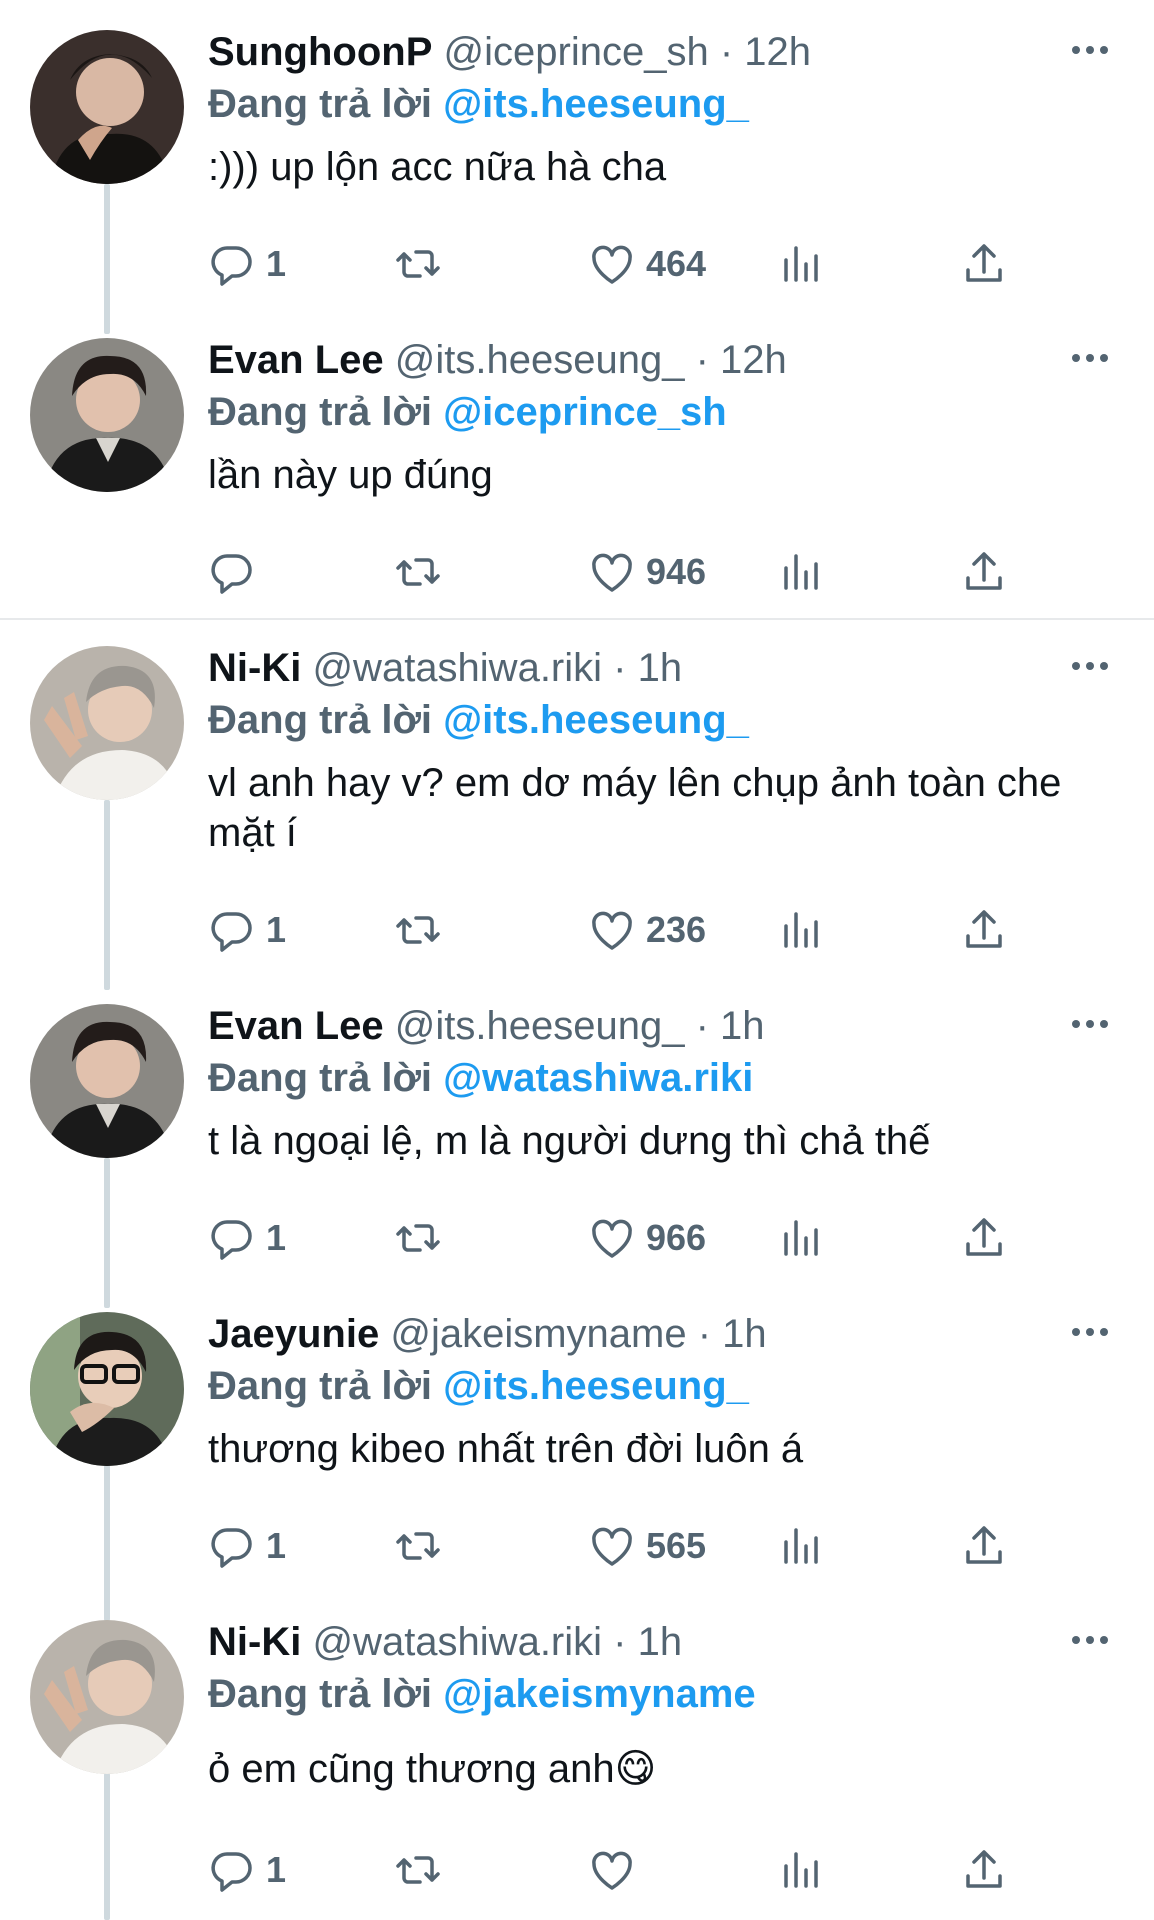  I want to click on retweet-icon, so click(418, 264).